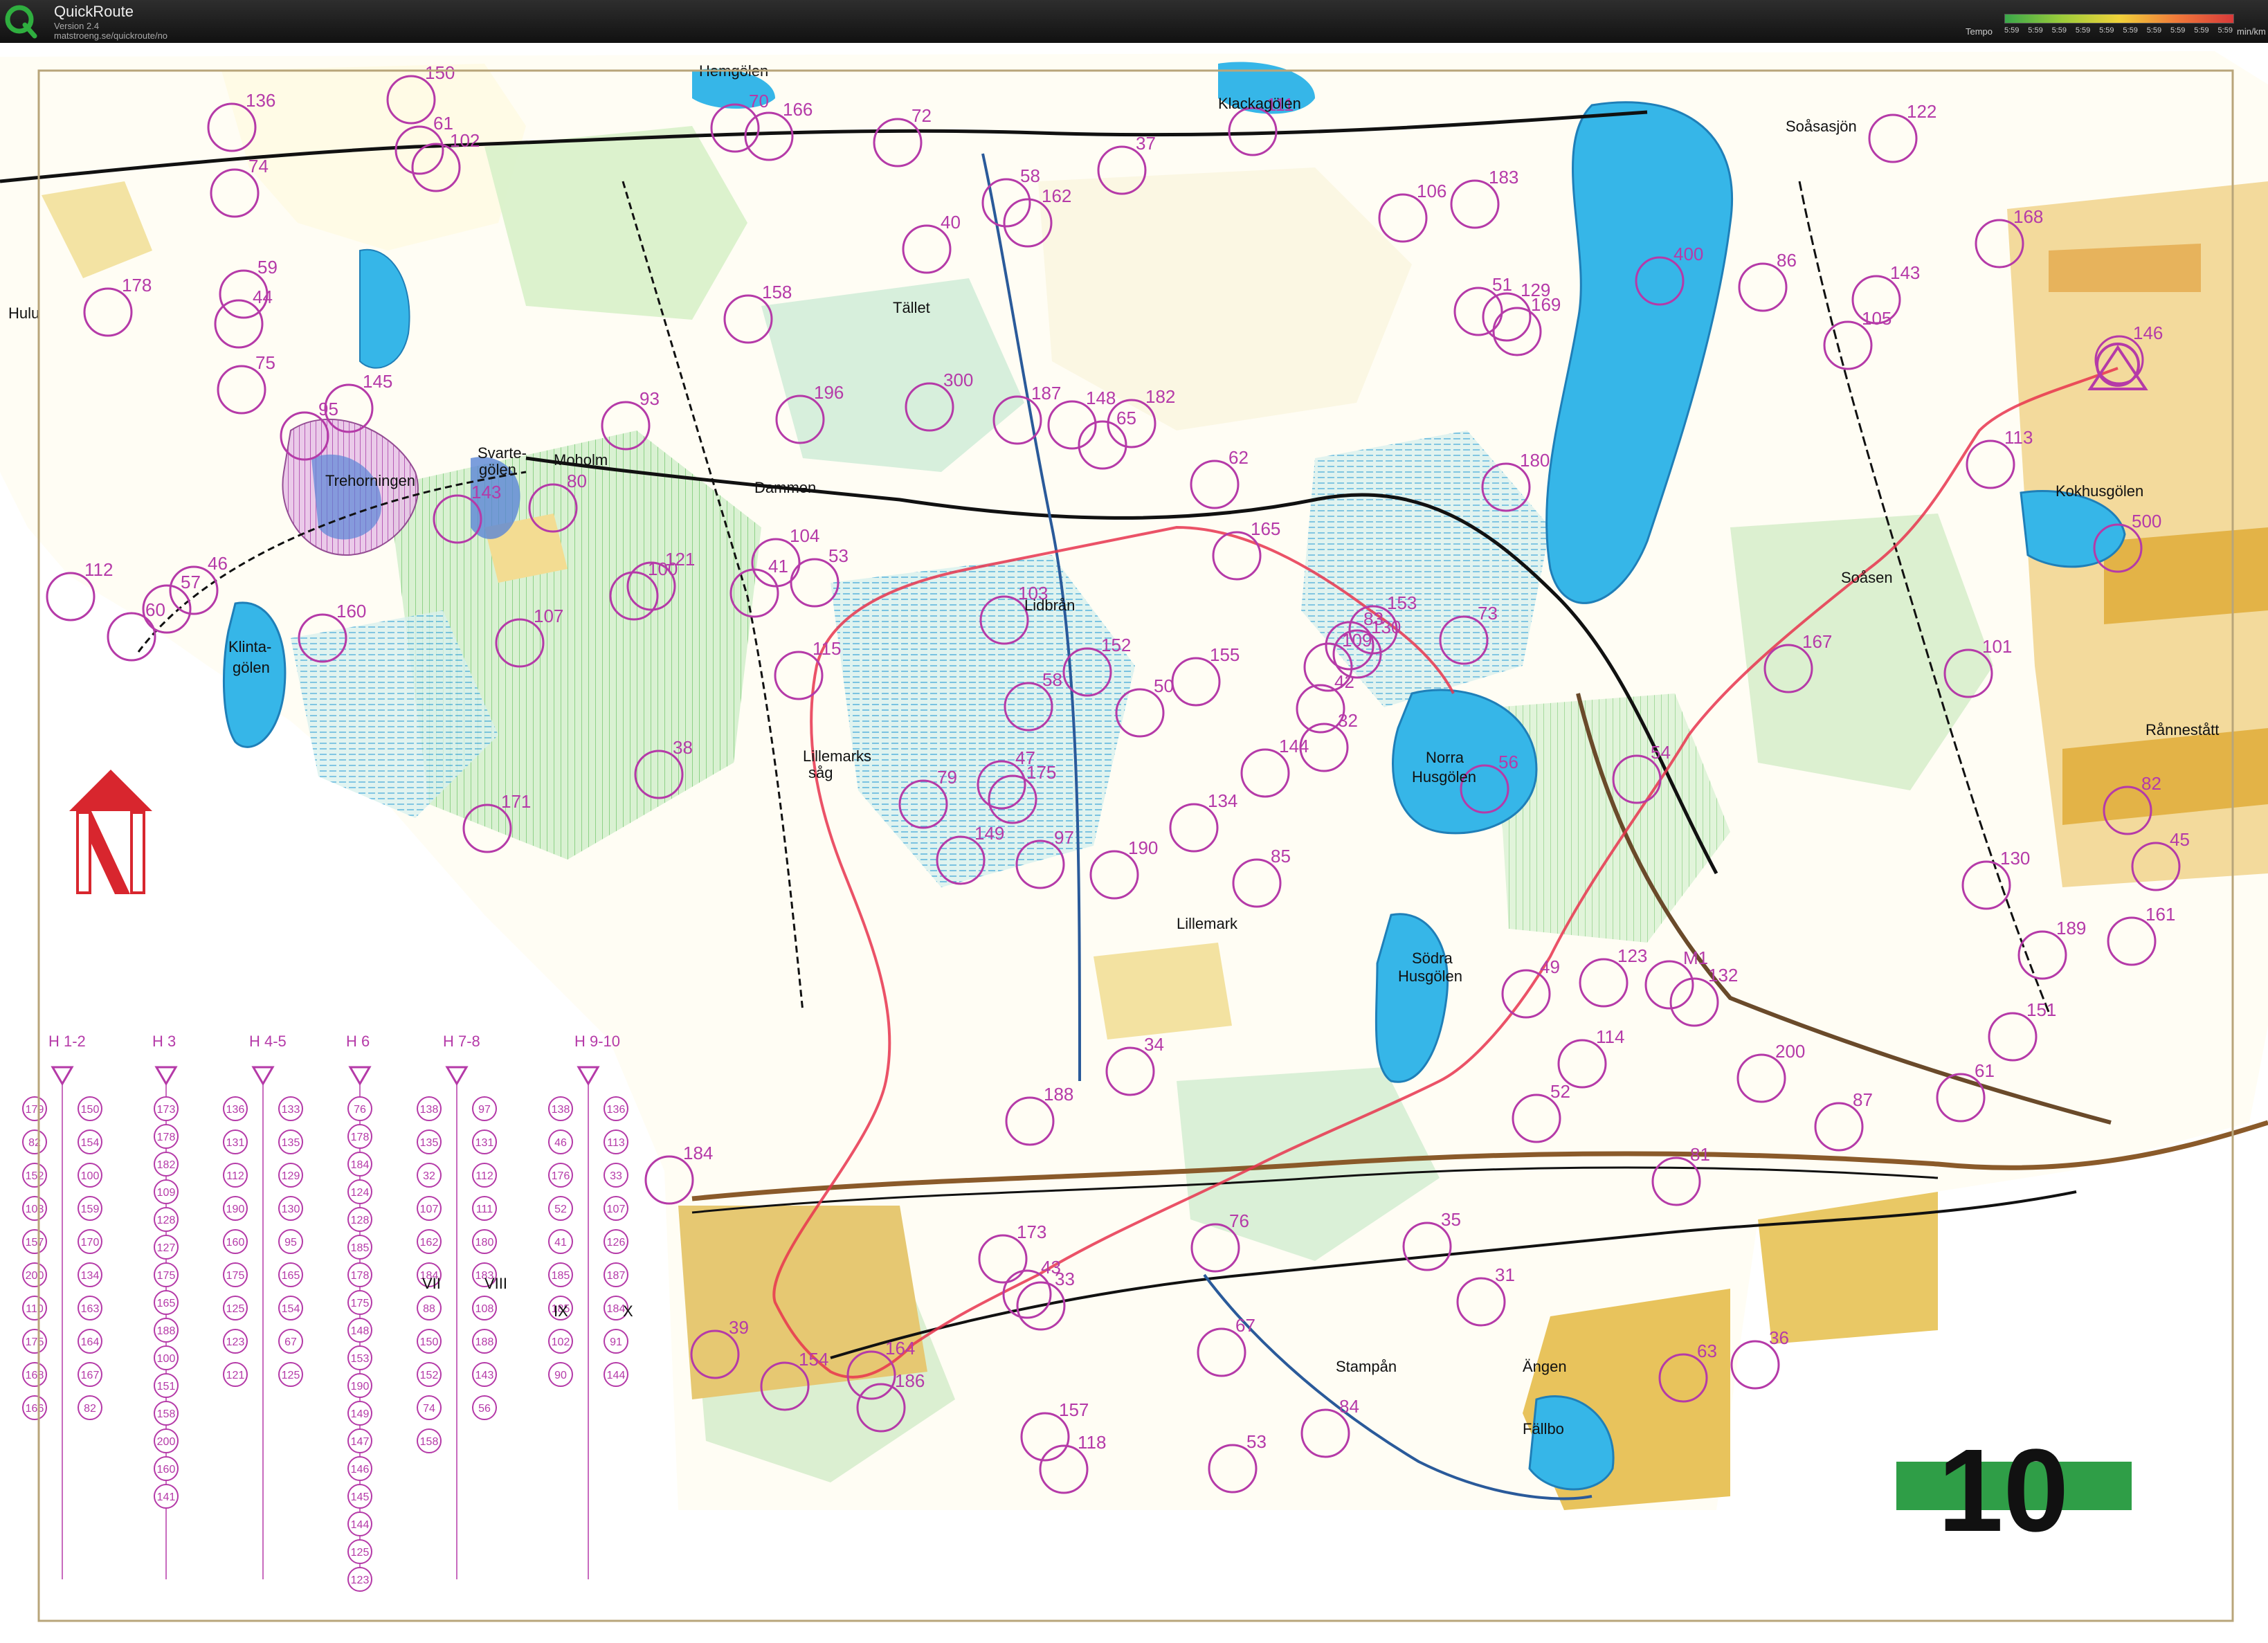  I want to click on course-control-code: 95, so click(290, 1243).